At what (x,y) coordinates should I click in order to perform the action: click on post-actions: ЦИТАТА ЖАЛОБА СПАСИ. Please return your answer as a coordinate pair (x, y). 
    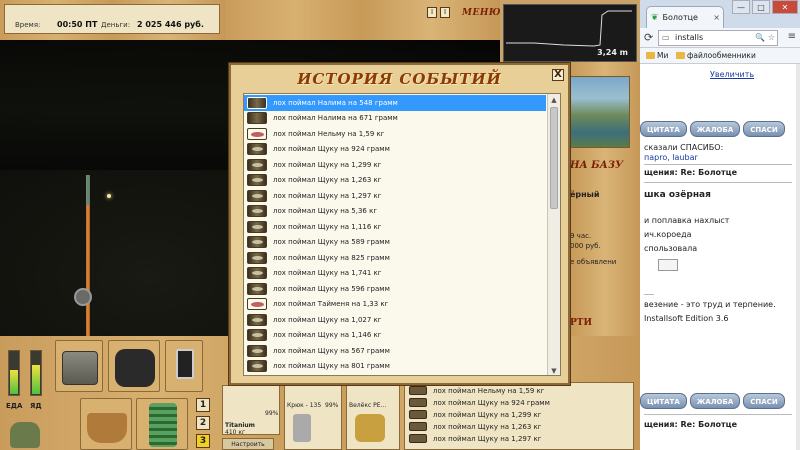
    Looking at the image, I should click on (712, 129).